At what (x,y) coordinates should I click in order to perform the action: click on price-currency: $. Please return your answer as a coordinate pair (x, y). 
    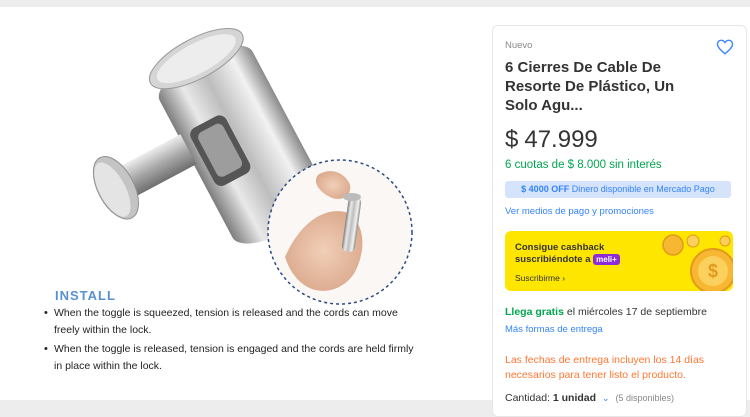
    Looking at the image, I should click on (512, 139).